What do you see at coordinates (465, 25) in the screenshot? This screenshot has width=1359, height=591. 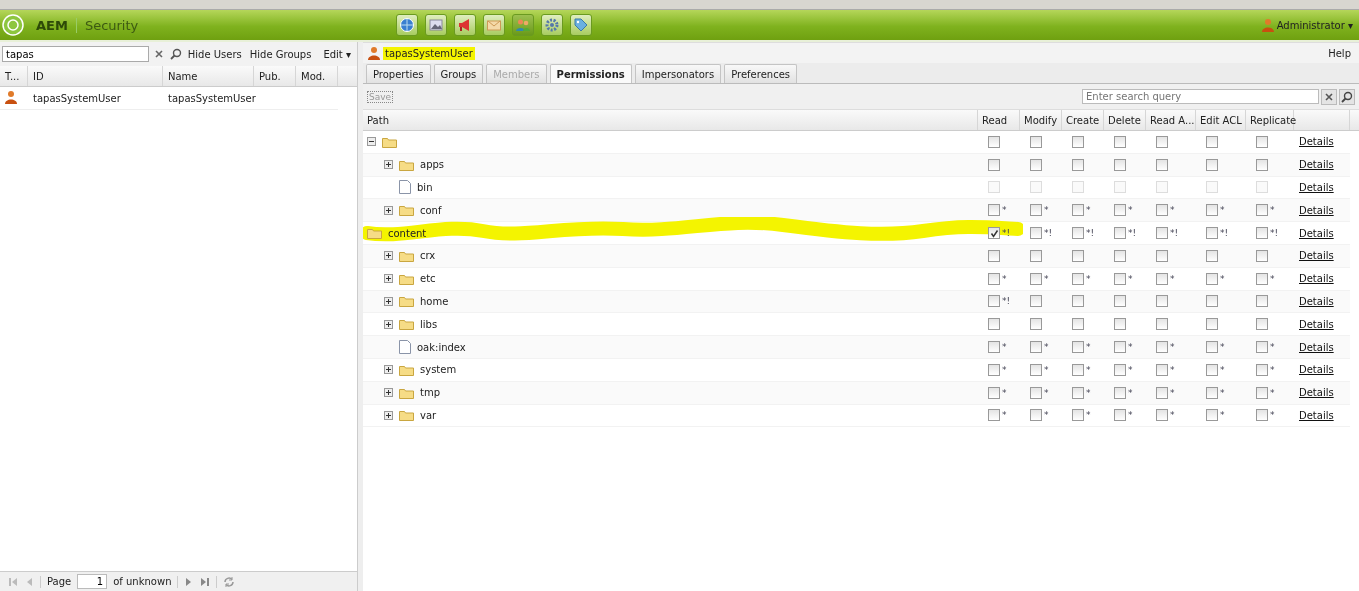 I see `megaphone-tool-button` at bounding box center [465, 25].